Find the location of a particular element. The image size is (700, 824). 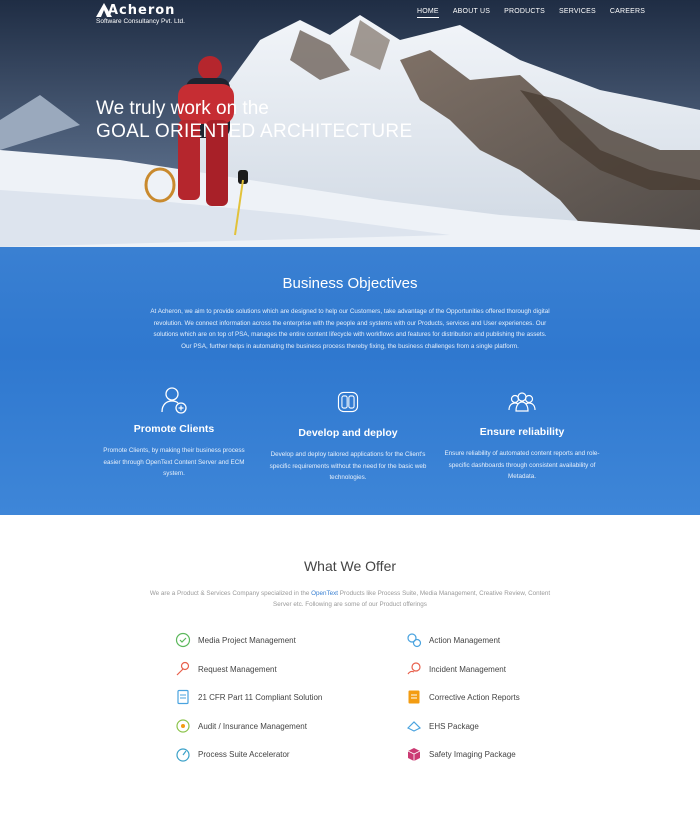

main-nav: HOME ABOUT US PRODUCTS SERVICES CAREERS is located at coordinates (538, 13).